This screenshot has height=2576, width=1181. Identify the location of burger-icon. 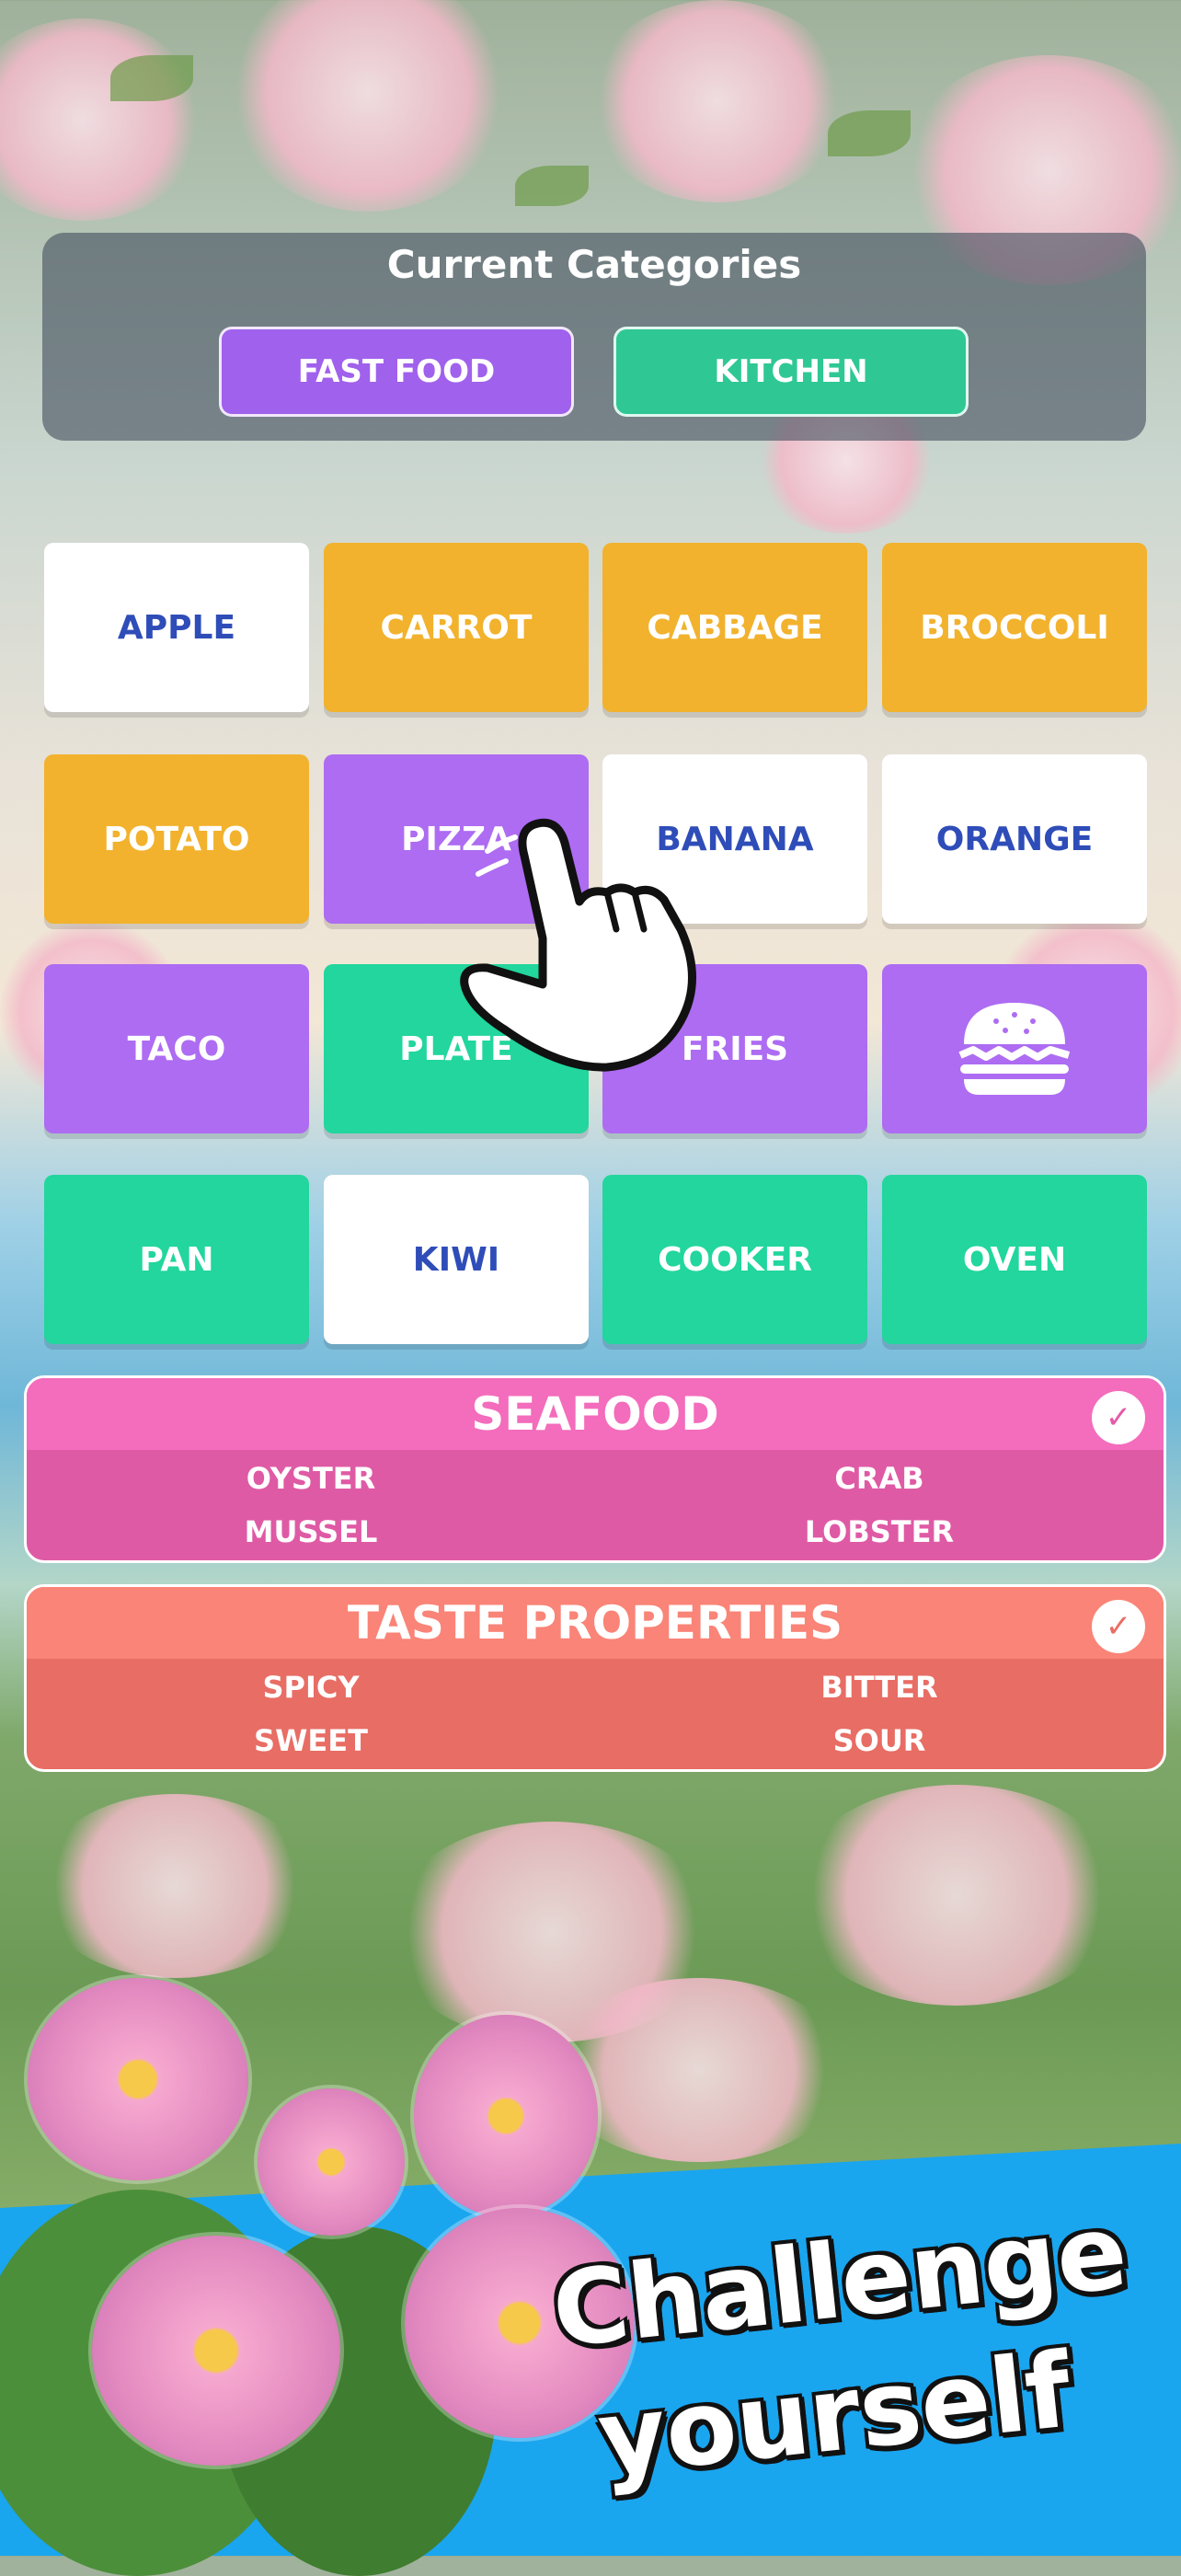
(1014, 1049).